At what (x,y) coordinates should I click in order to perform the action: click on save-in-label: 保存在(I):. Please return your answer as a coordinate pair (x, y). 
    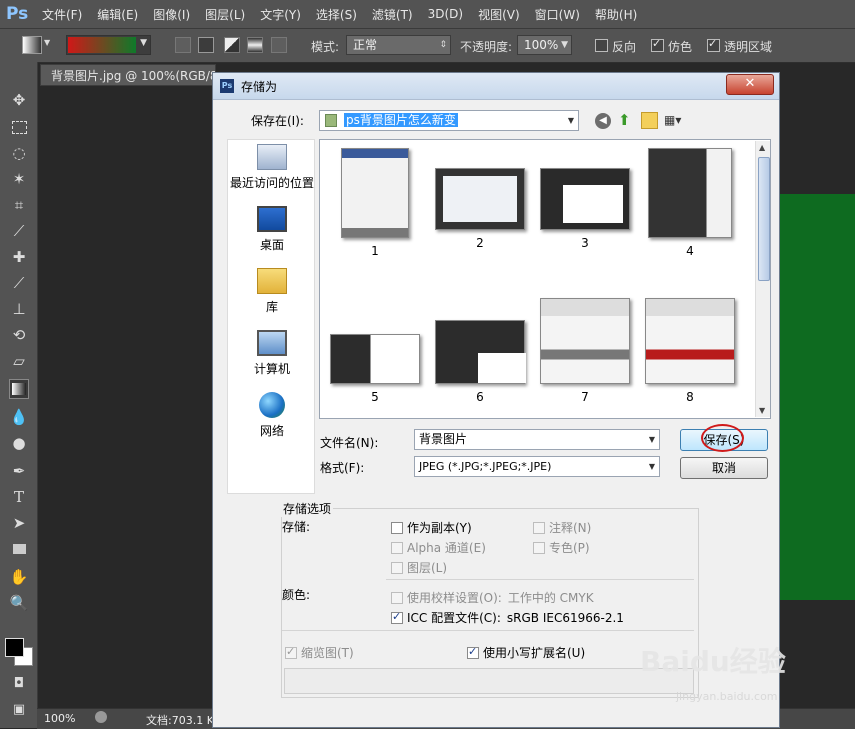
    Looking at the image, I should click on (277, 121).